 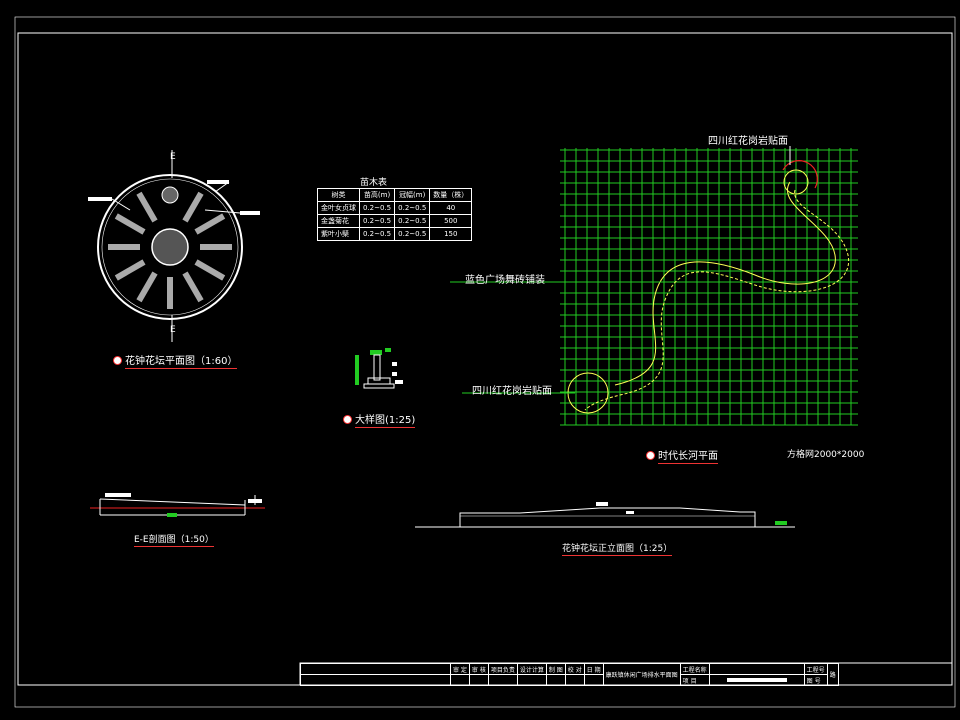 I want to click on clock-center-bed, so click(x=170, y=247).